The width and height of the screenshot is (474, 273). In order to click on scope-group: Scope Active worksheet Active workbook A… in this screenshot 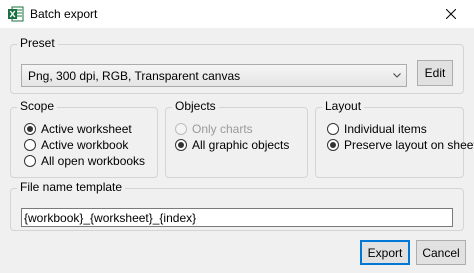, I will do `click(84, 138)`.